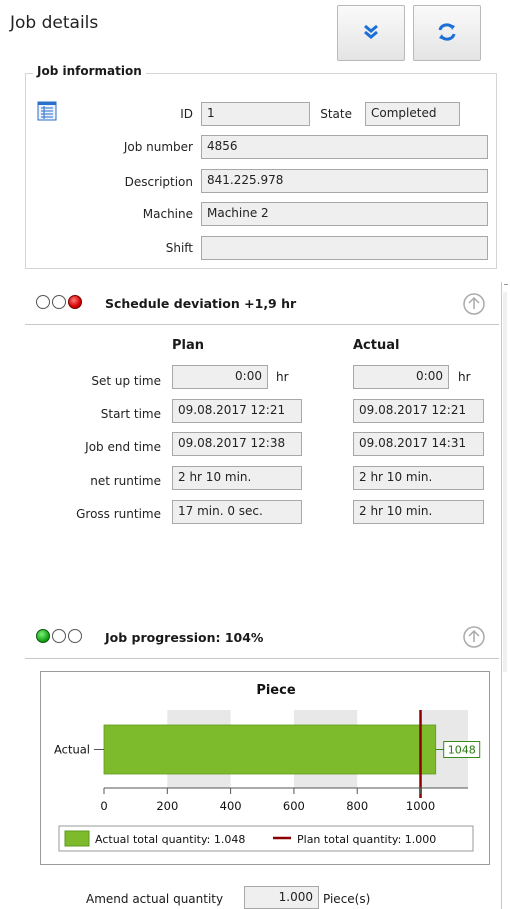  What do you see at coordinates (170, 839) in the screenshot?
I see `legend-label-actual: Actual total quantity: 1.048` at bounding box center [170, 839].